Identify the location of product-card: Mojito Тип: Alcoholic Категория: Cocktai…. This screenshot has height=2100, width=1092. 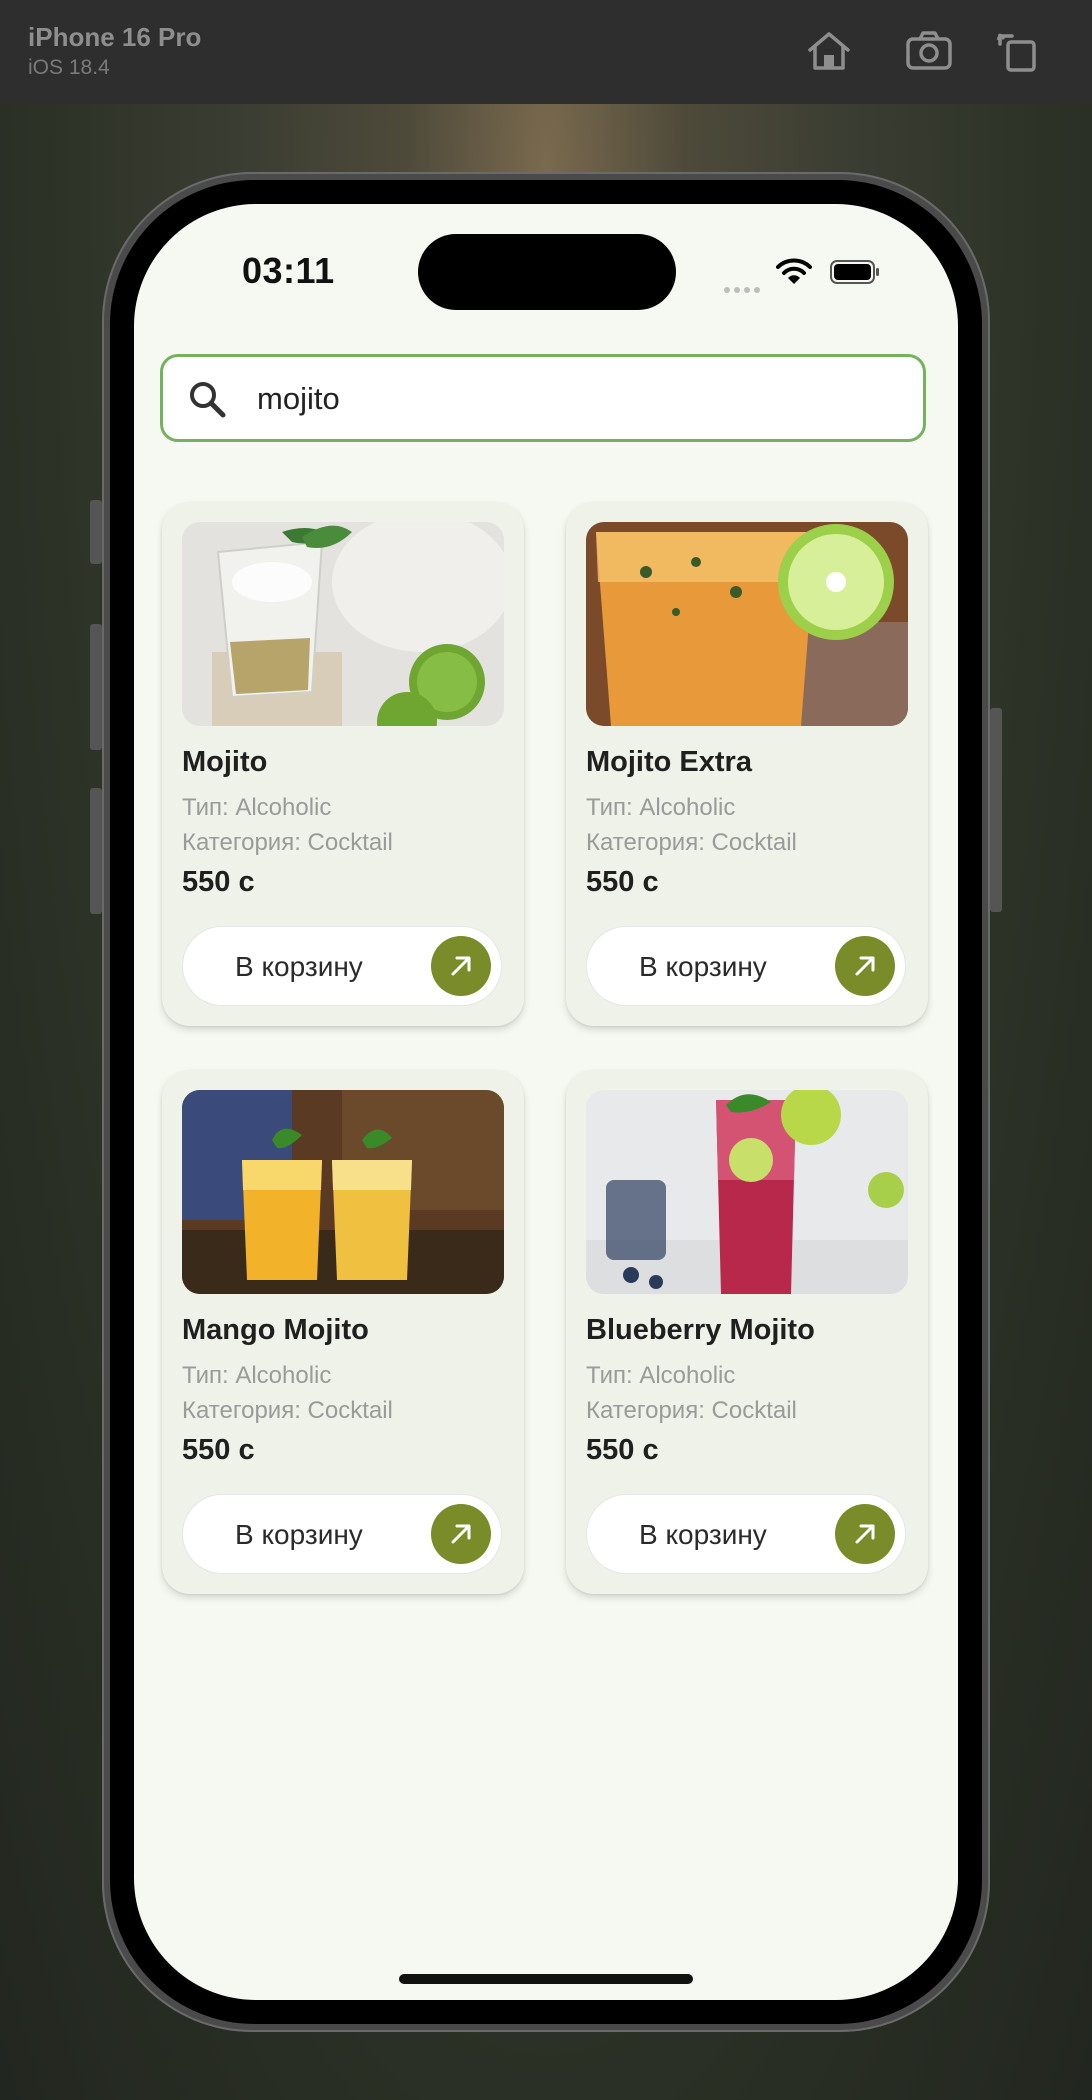
(343, 764).